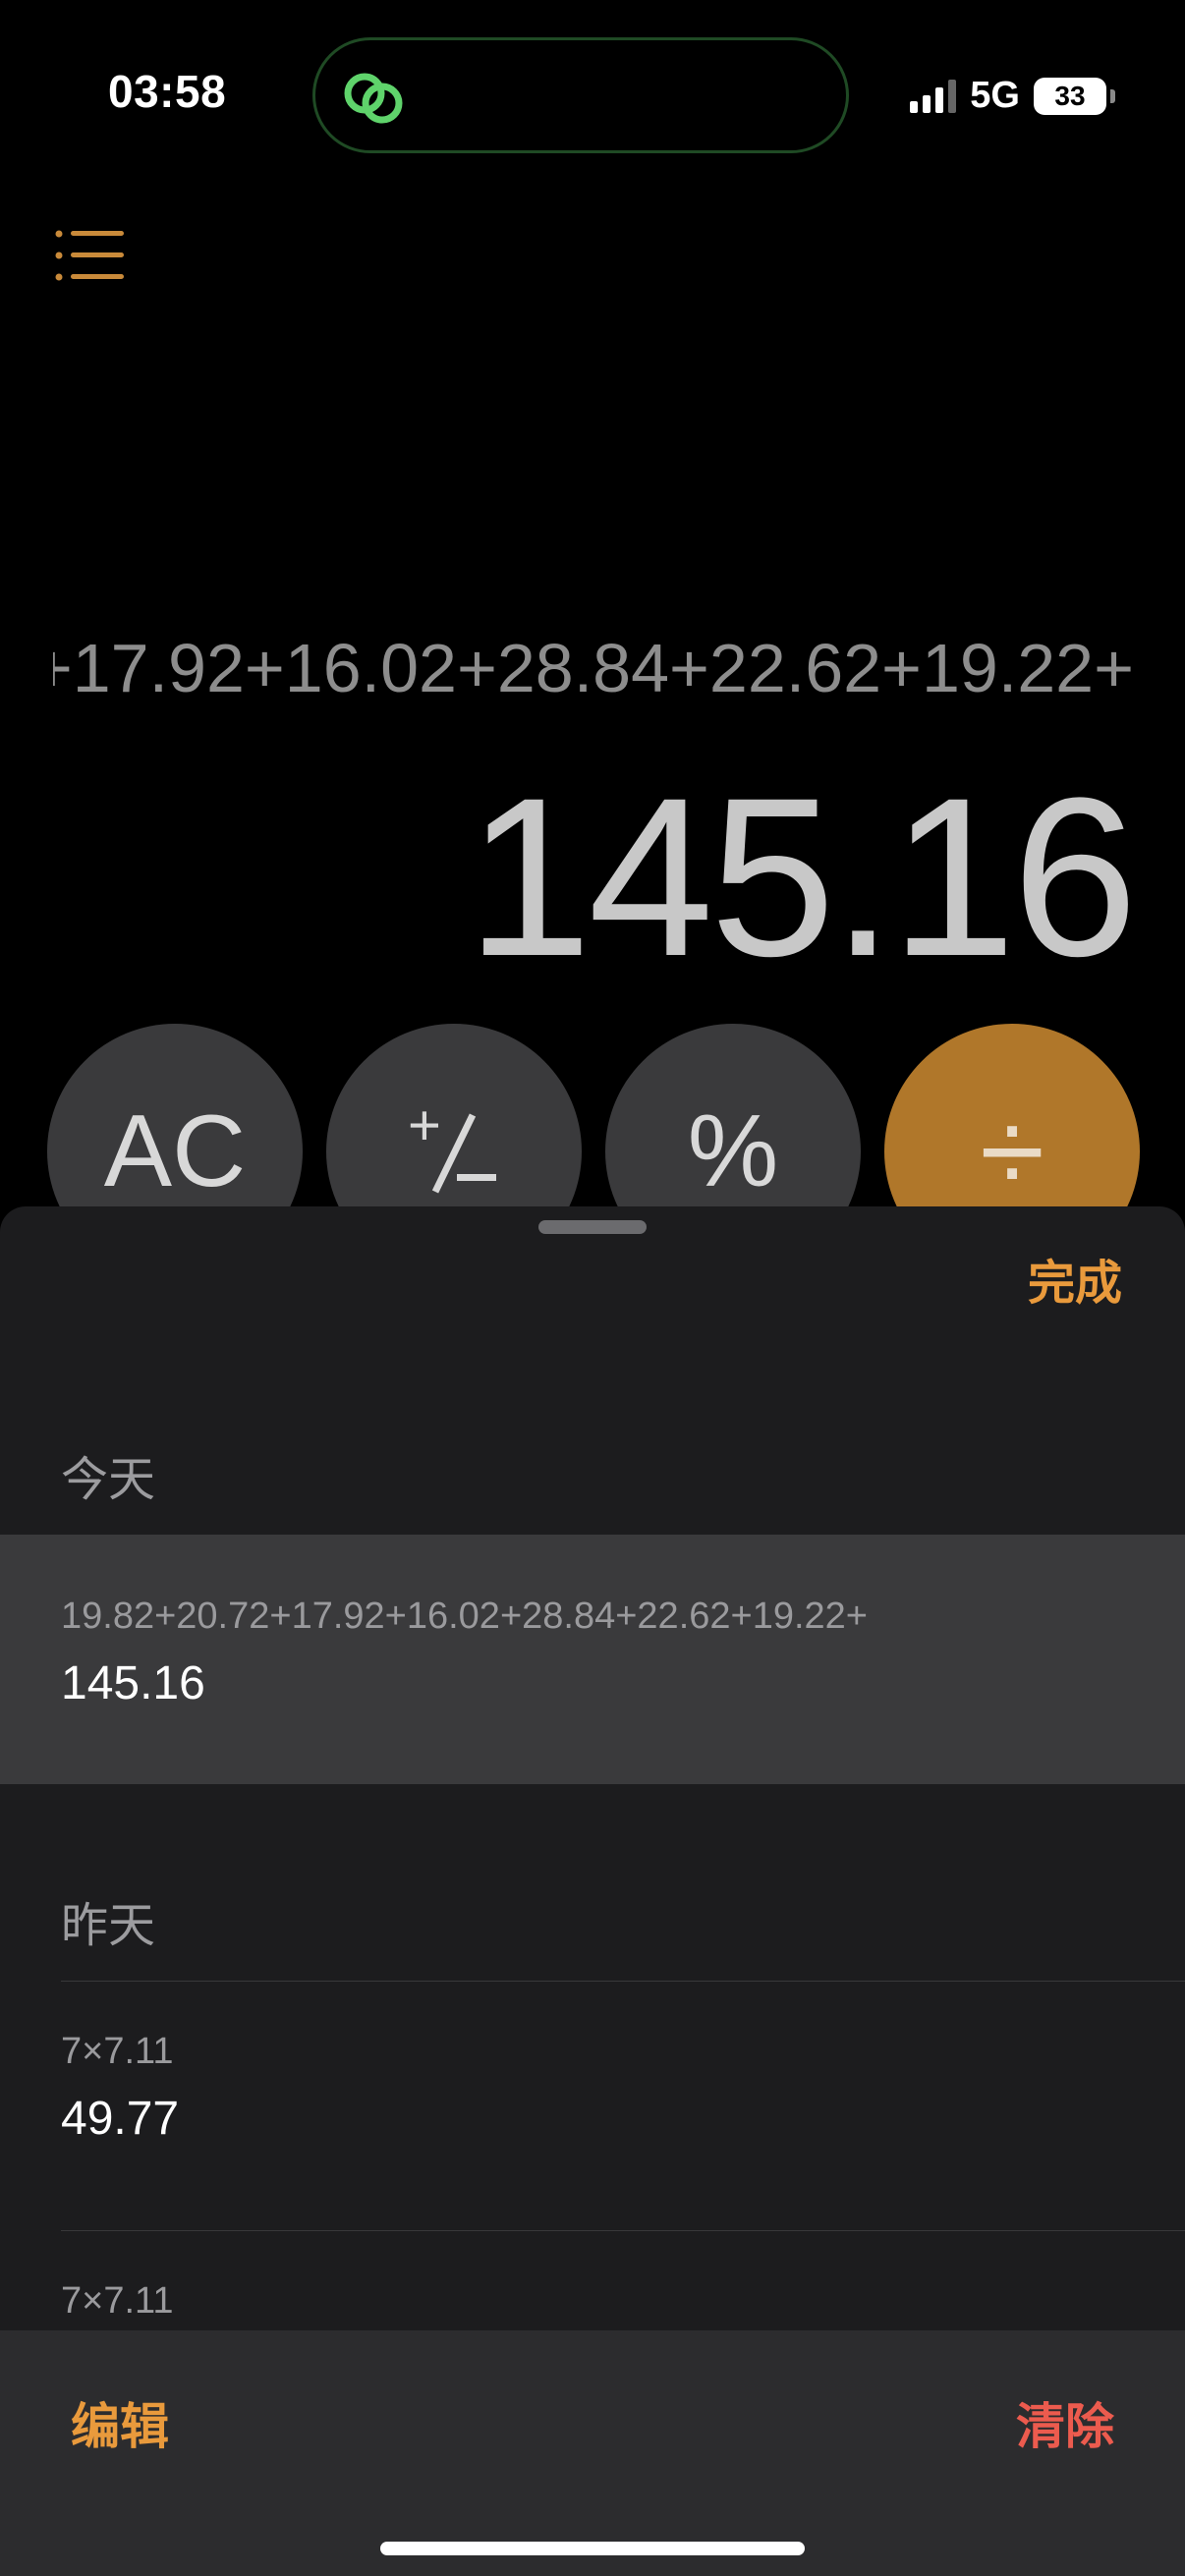 The width and height of the screenshot is (1185, 2576). Describe the element at coordinates (592, 2106) in the screenshot. I see `history-row: 7×7.11 49.77` at that location.